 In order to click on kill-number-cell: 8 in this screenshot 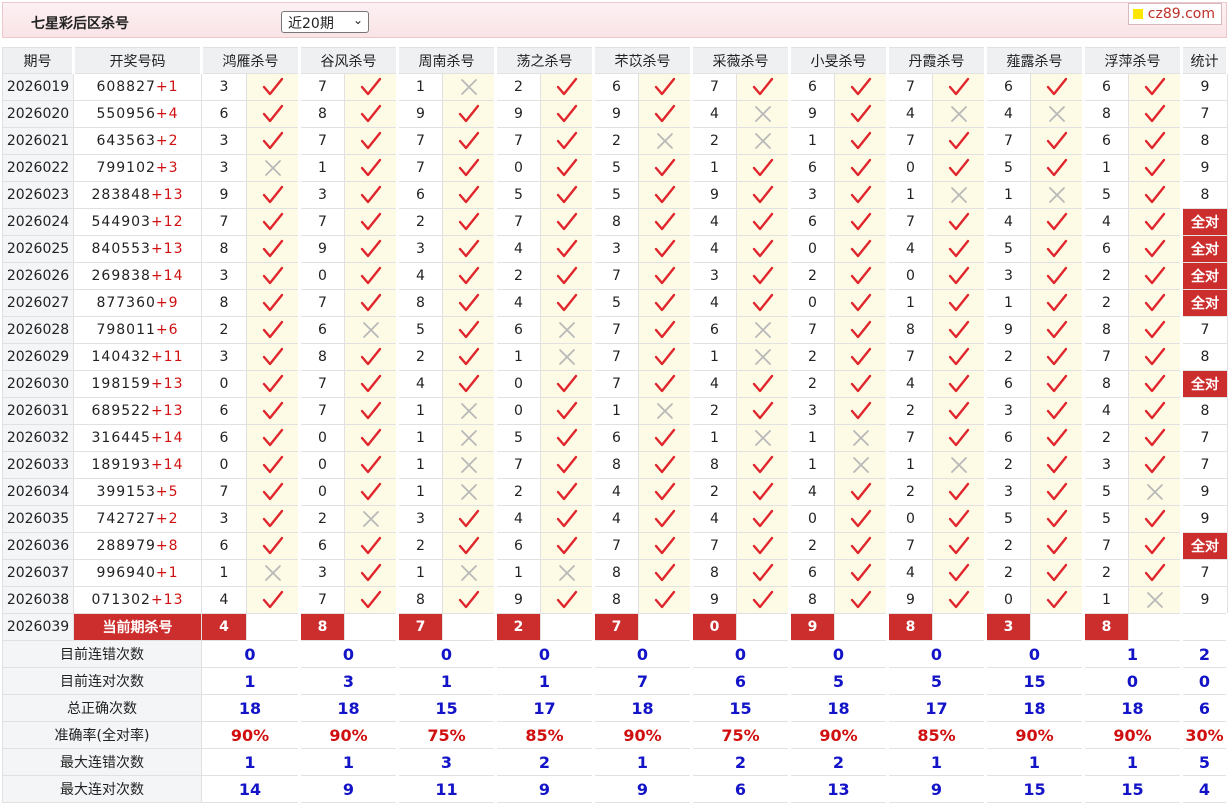, I will do `click(616, 465)`.